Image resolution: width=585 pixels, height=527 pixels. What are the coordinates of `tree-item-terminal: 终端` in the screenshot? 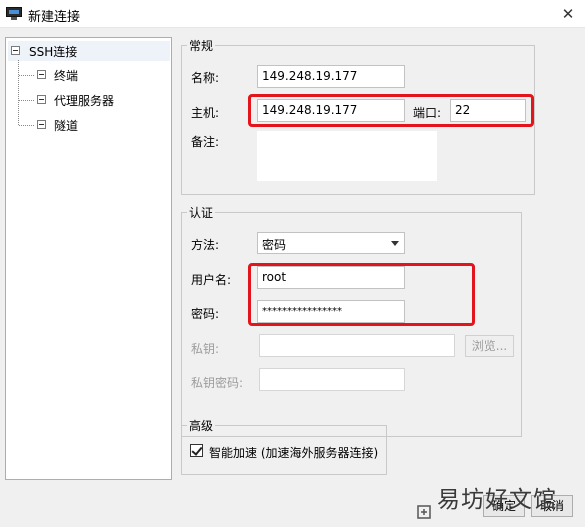 It's located at (66, 75).